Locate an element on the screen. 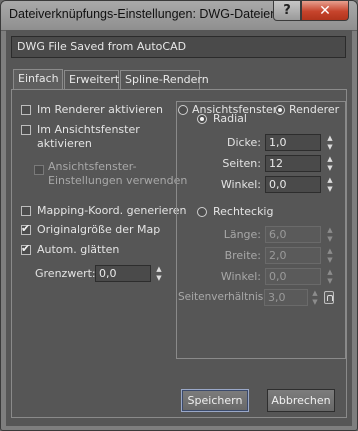 The height and width of the screenshot is (431, 358). original-map-size-label: Originalgröße der Map is located at coordinates (99, 229).